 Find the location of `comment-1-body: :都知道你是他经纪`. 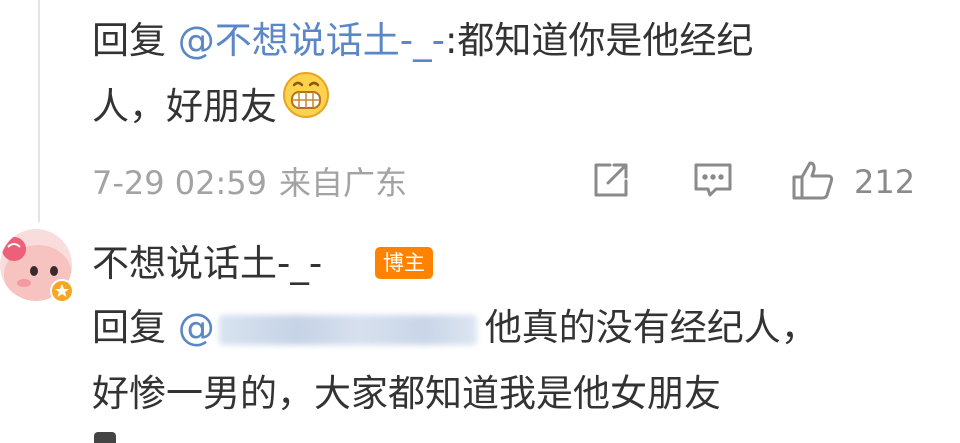

comment-1-body: :都知道你是他经纪 is located at coordinates (599, 40).